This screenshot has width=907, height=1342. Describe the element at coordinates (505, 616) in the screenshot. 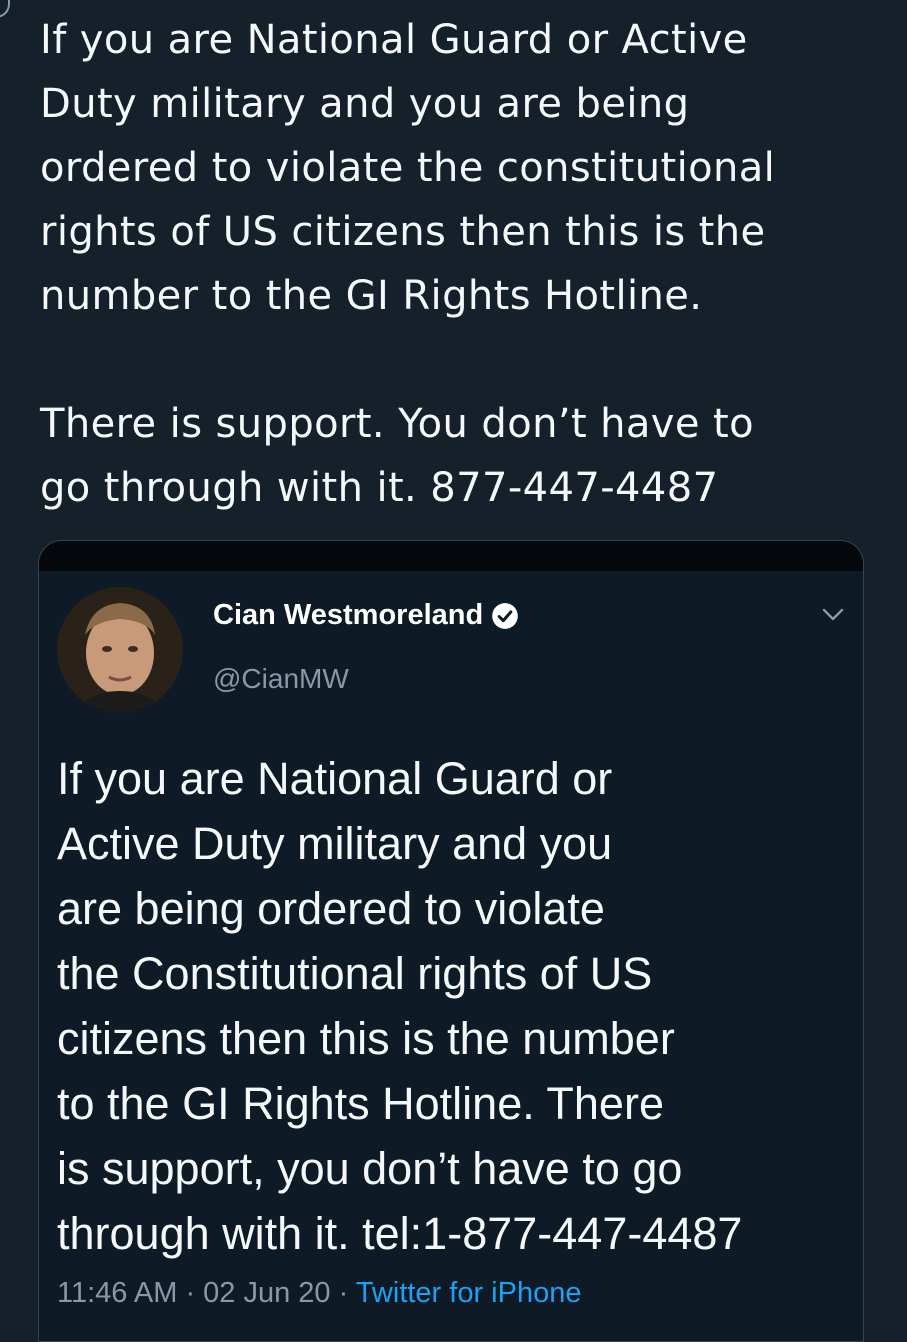

I see `verified-badge-icon` at that location.